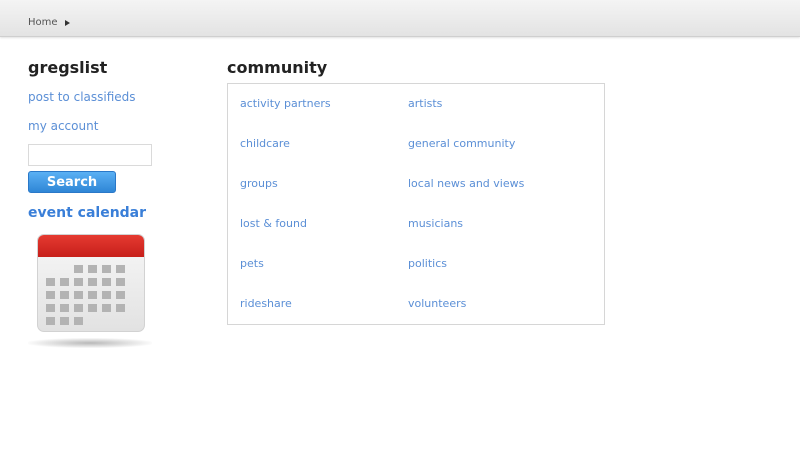 The width and height of the screenshot is (800, 469). Describe the element at coordinates (266, 303) in the screenshot. I see `category-link: rideshare` at that location.